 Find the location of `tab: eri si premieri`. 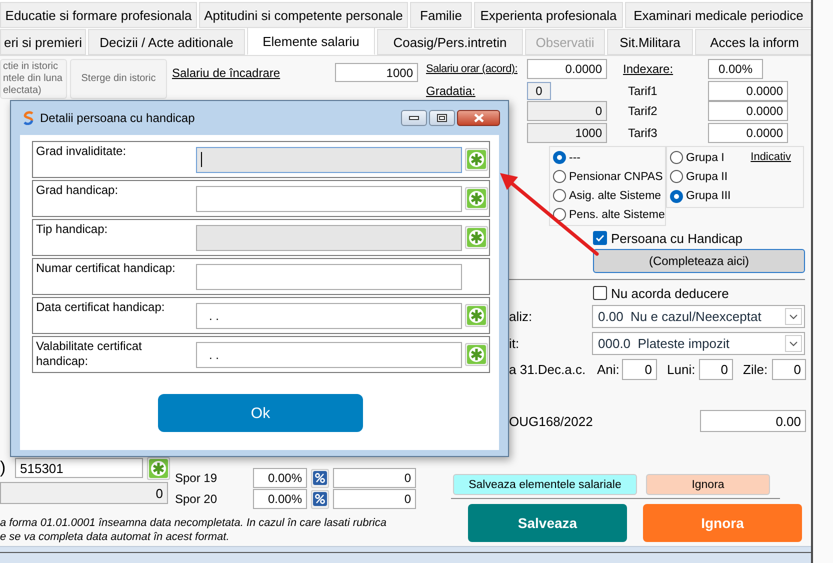

tab: eri si premieri is located at coordinates (43, 42).